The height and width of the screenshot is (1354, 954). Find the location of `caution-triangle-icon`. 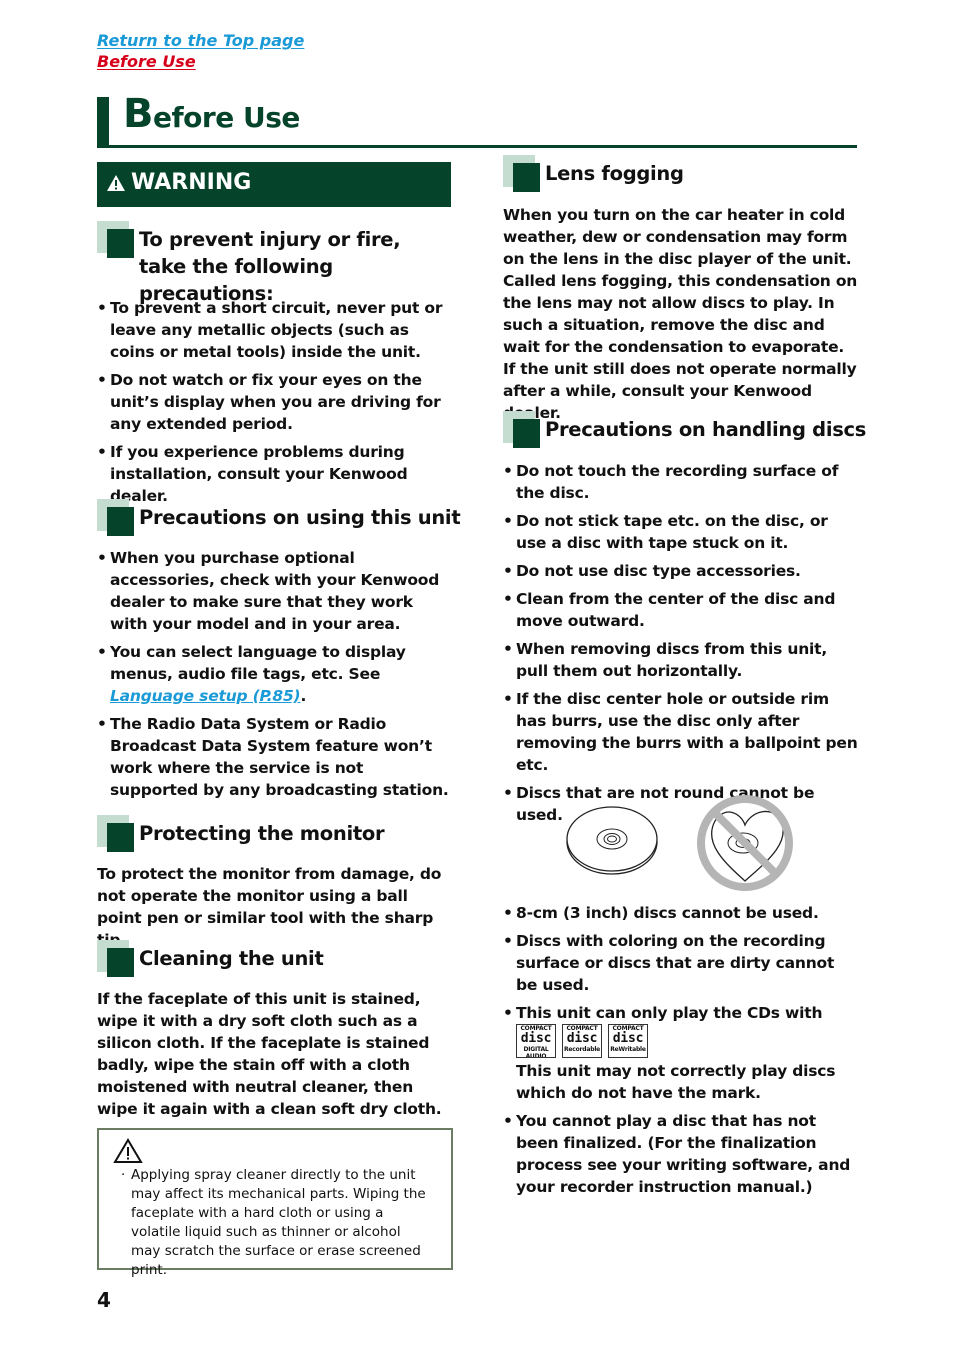

caution-triangle-icon is located at coordinates (128, 1150).